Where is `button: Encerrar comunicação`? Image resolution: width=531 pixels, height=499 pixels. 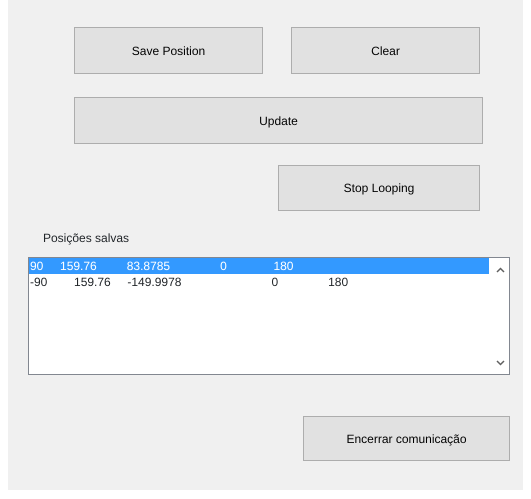 button: Encerrar comunicação is located at coordinates (406, 438).